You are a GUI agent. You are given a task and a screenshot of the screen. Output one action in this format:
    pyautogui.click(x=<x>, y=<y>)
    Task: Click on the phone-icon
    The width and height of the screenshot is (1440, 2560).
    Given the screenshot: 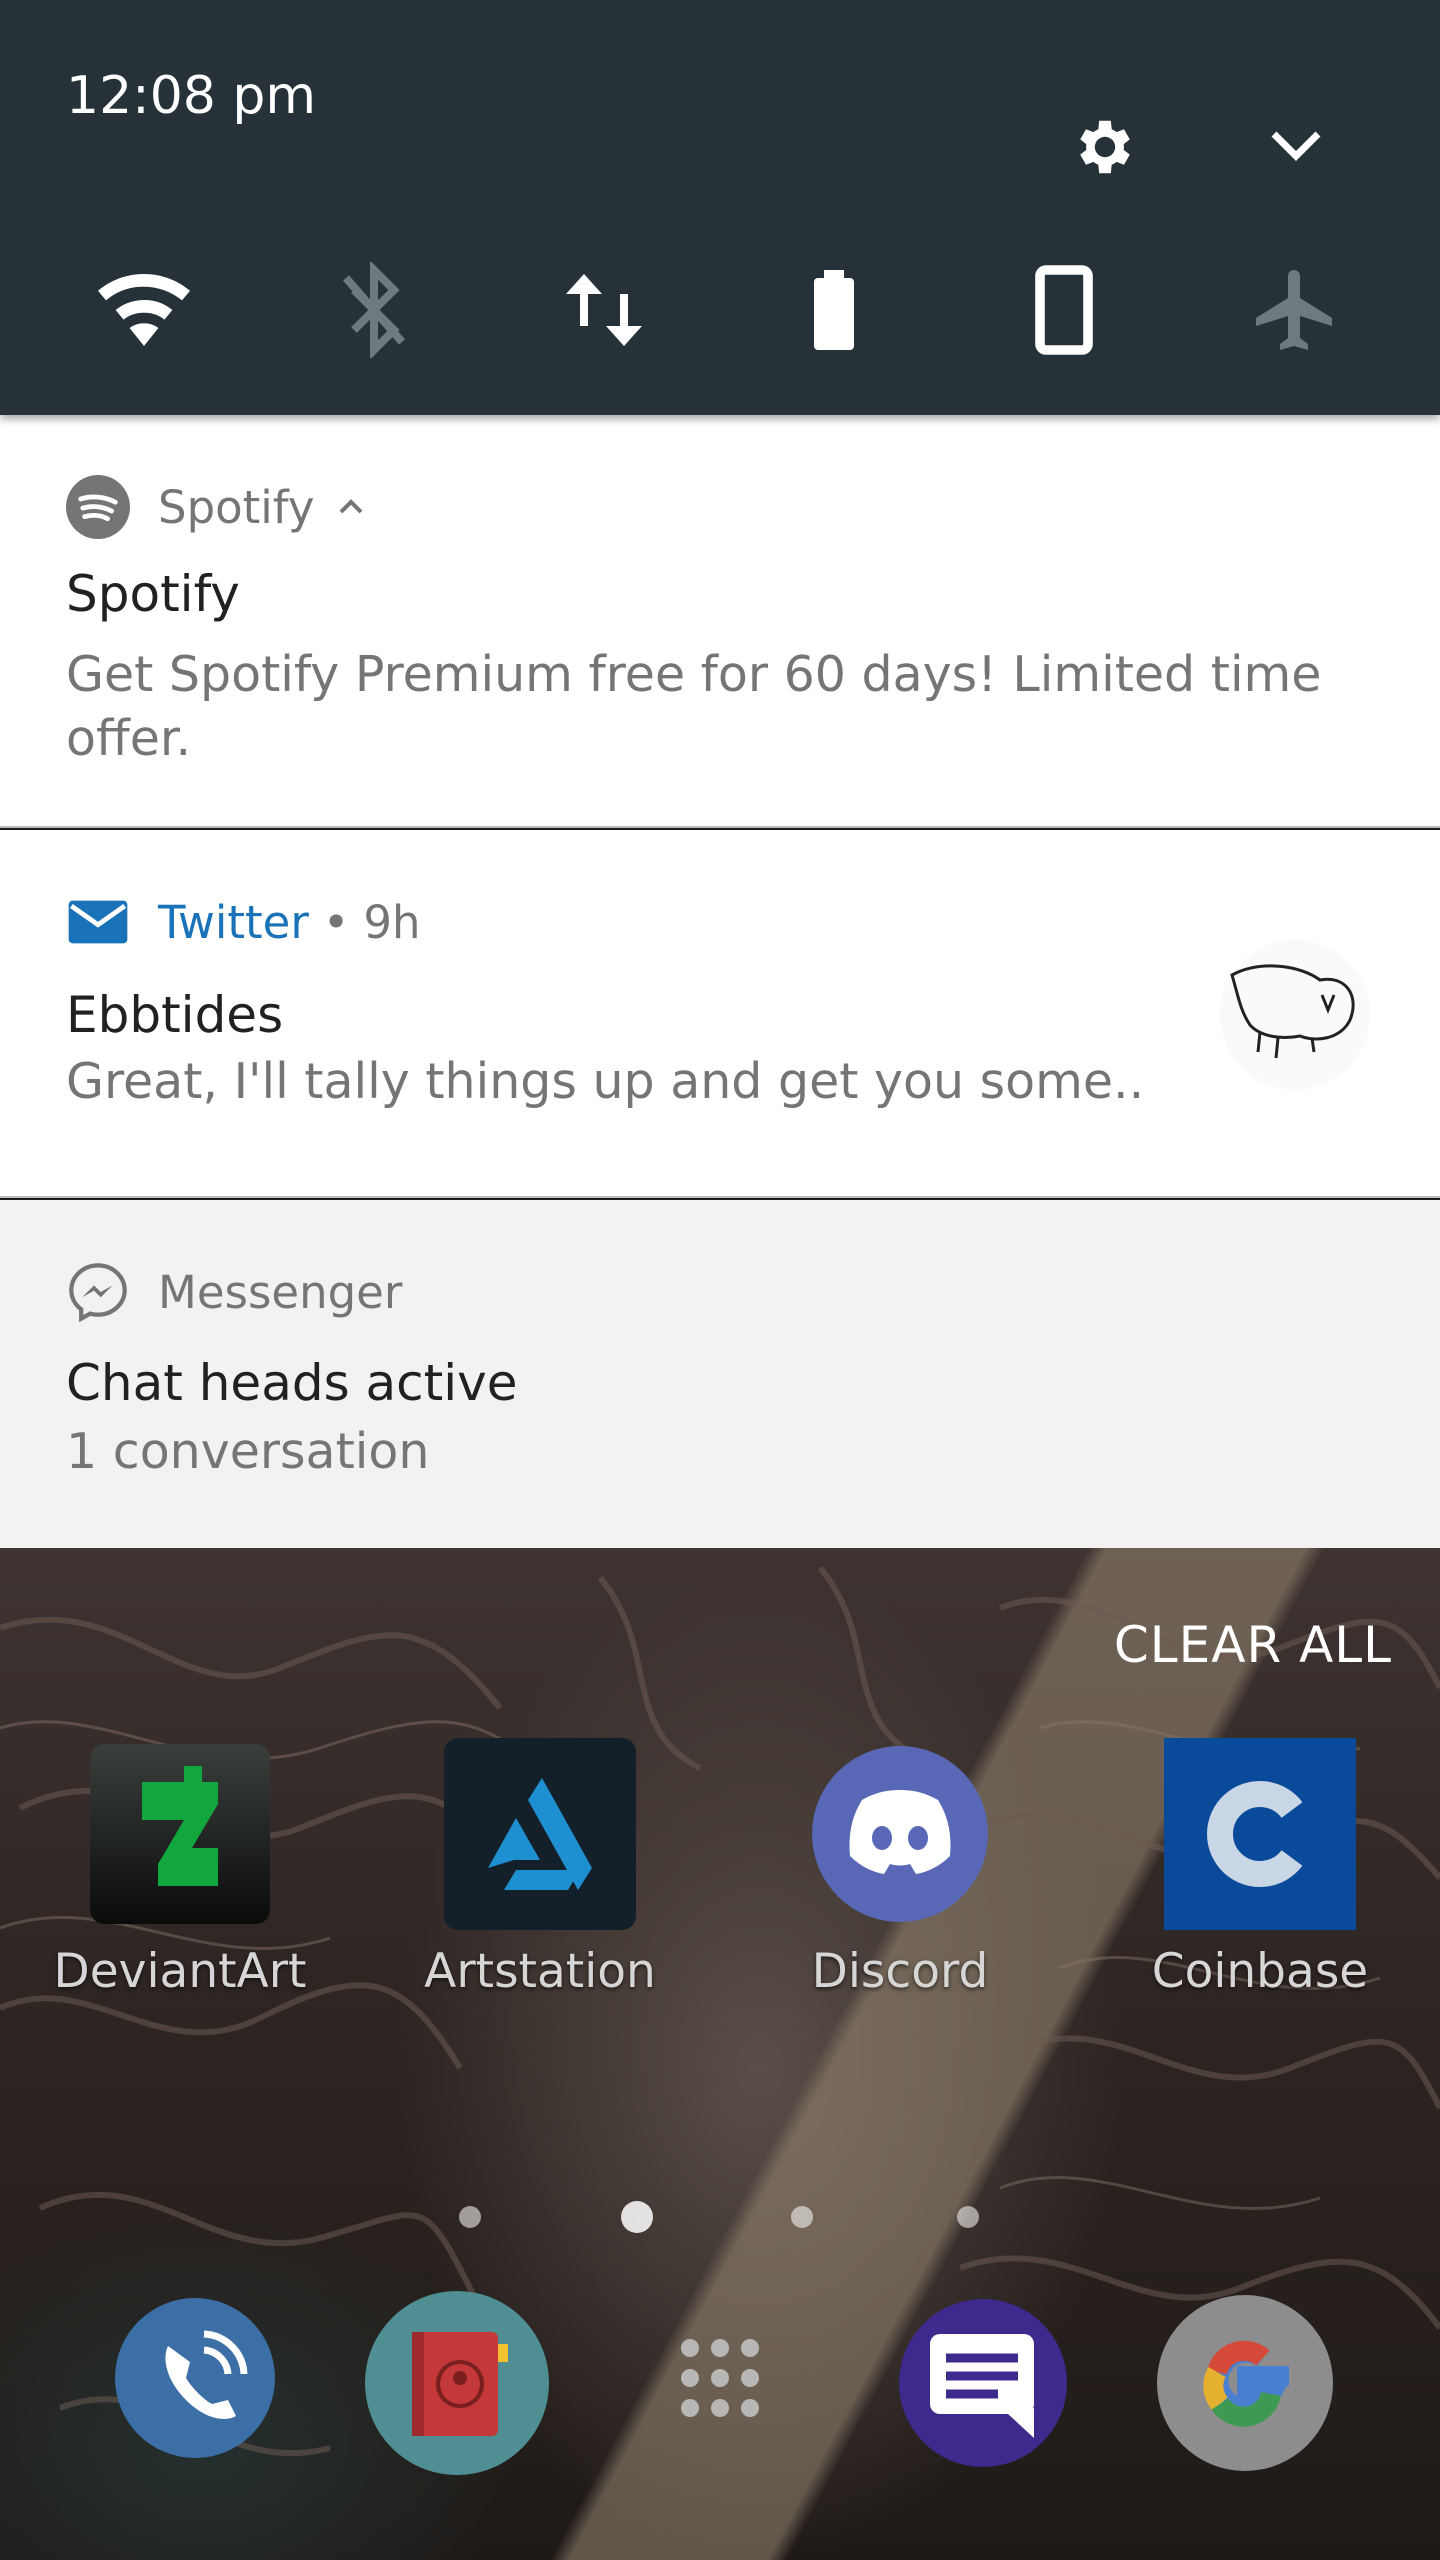 What is the action you would take?
    pyautogui.click(x=195, y=2383)
    